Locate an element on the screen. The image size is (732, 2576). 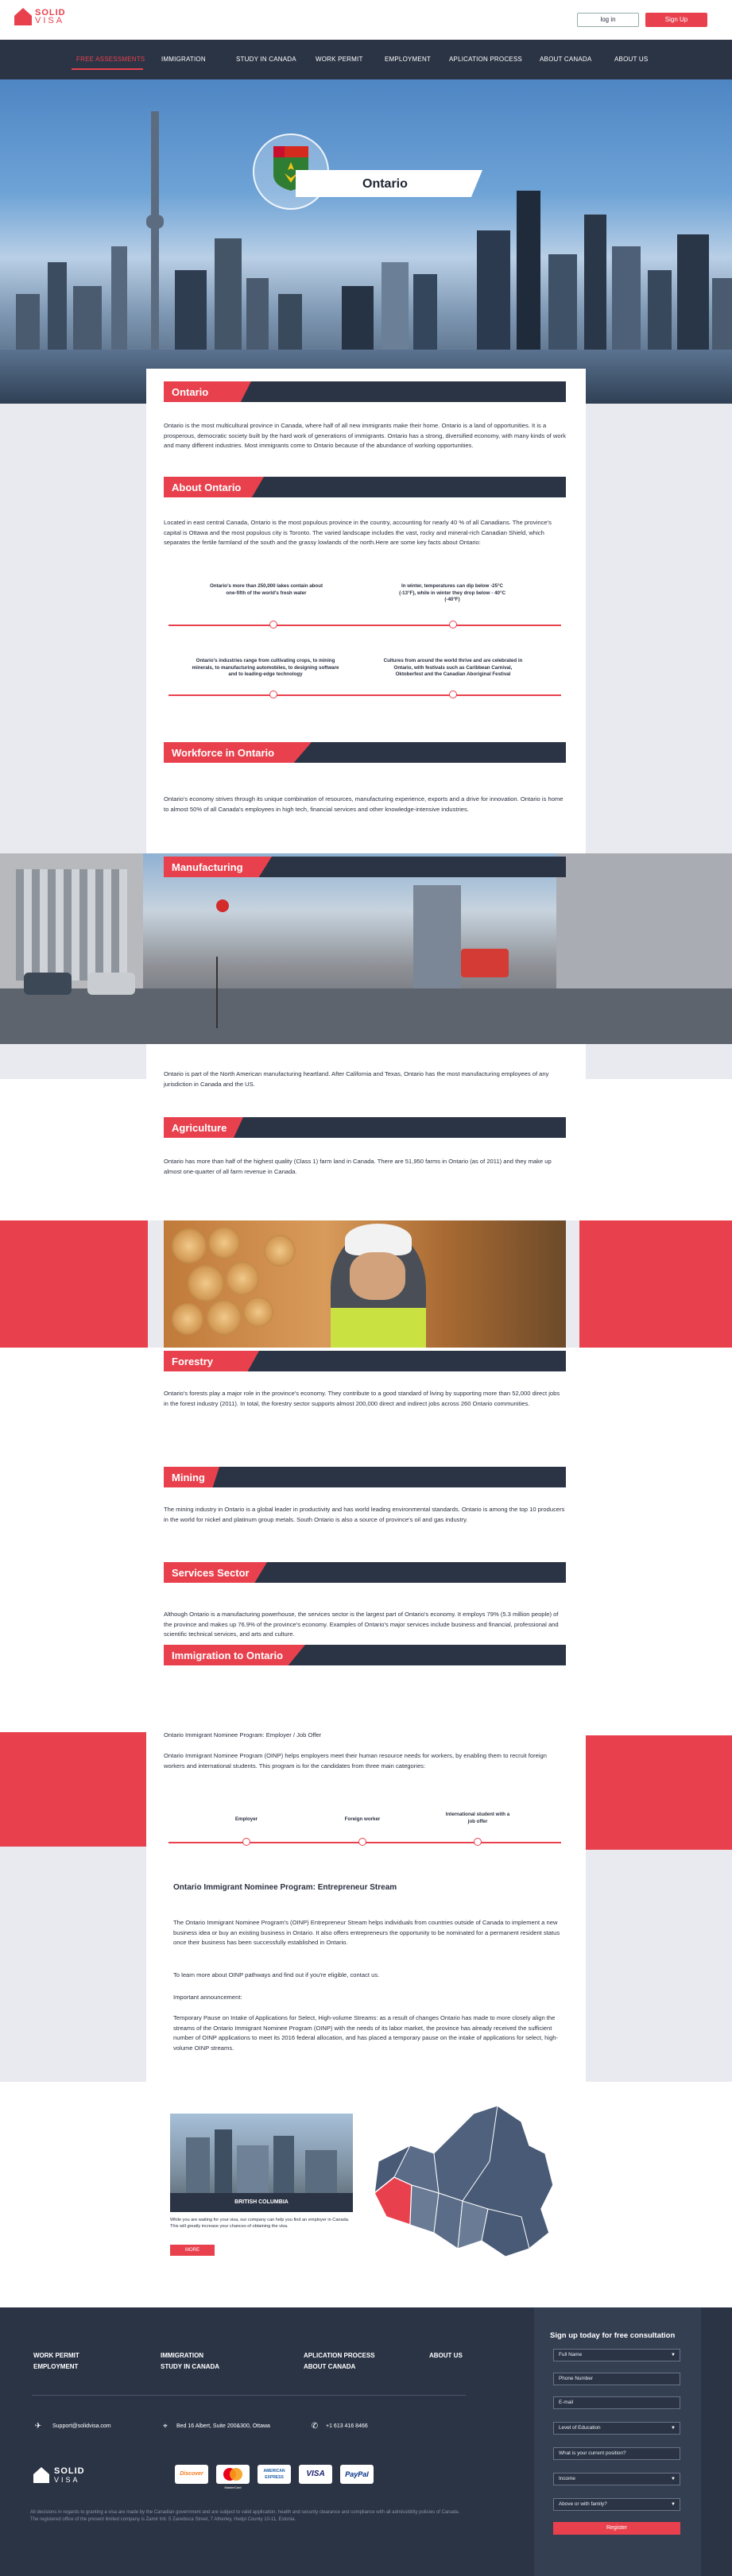
family-select: Above or with family? ▼ is located at coordinates (616, 2504).